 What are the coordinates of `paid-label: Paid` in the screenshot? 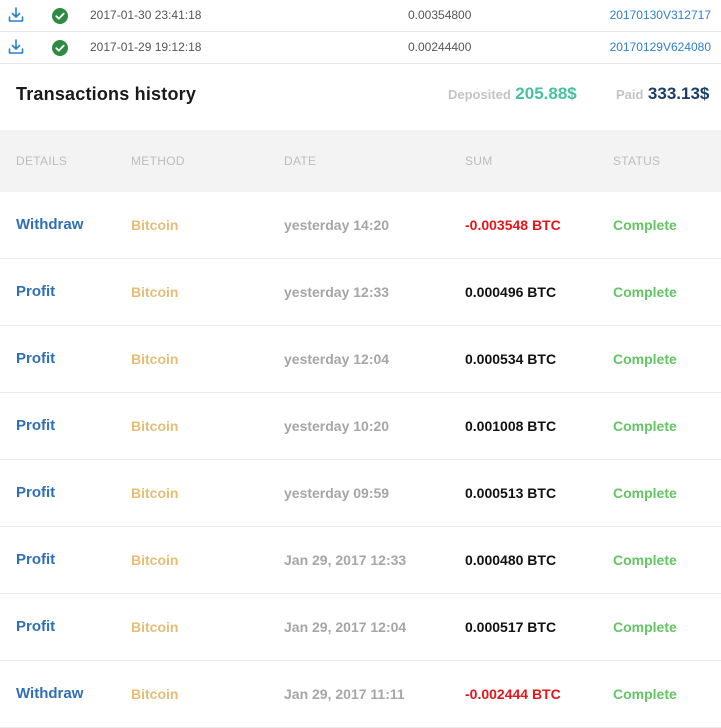 It's located at (630, 94).